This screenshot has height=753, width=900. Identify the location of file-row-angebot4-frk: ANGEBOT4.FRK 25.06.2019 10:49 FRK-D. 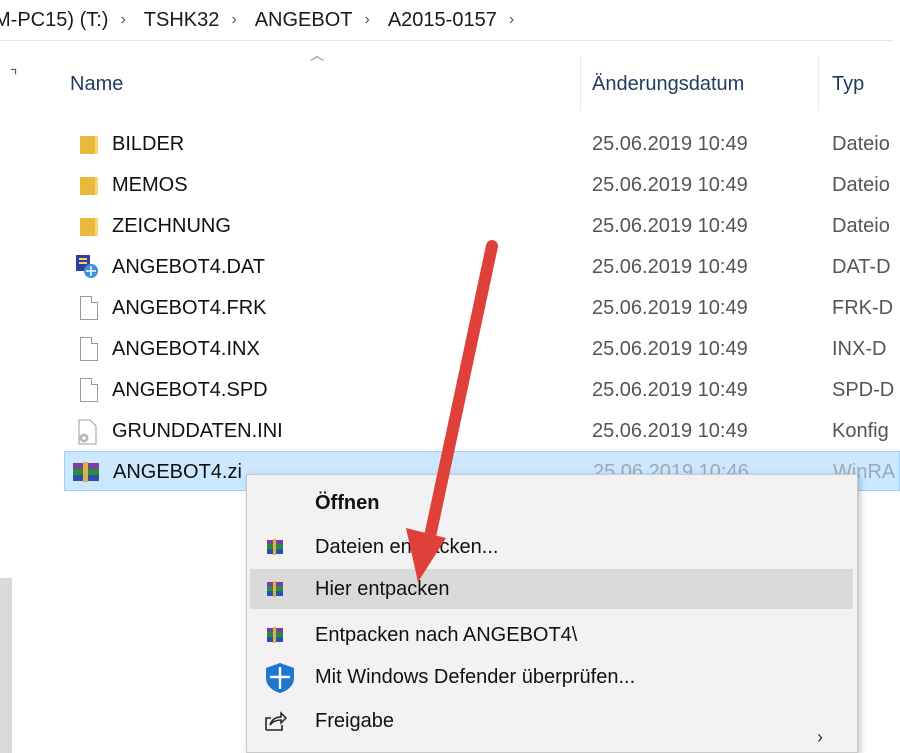
(482, 308).